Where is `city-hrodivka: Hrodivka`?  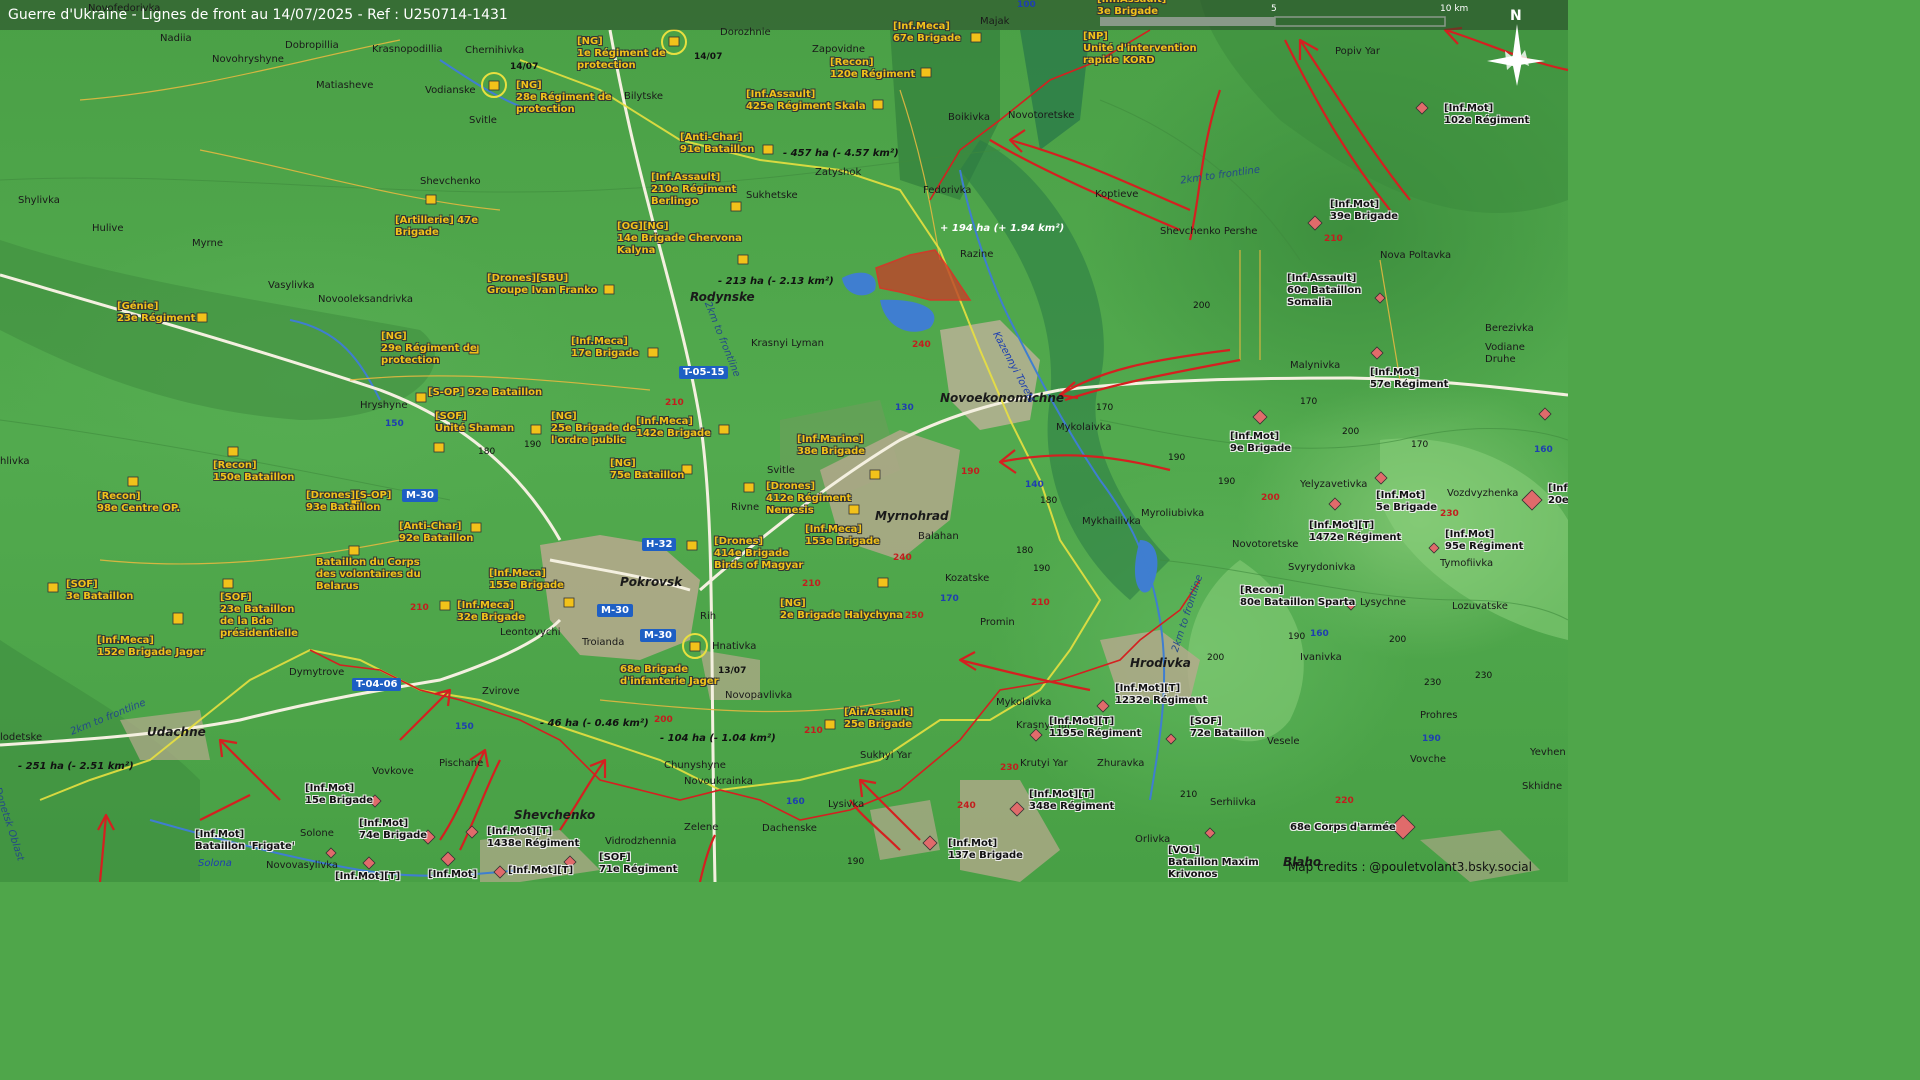
city-hrodivka: Hrodivka is located at coordinates (1160, 663).